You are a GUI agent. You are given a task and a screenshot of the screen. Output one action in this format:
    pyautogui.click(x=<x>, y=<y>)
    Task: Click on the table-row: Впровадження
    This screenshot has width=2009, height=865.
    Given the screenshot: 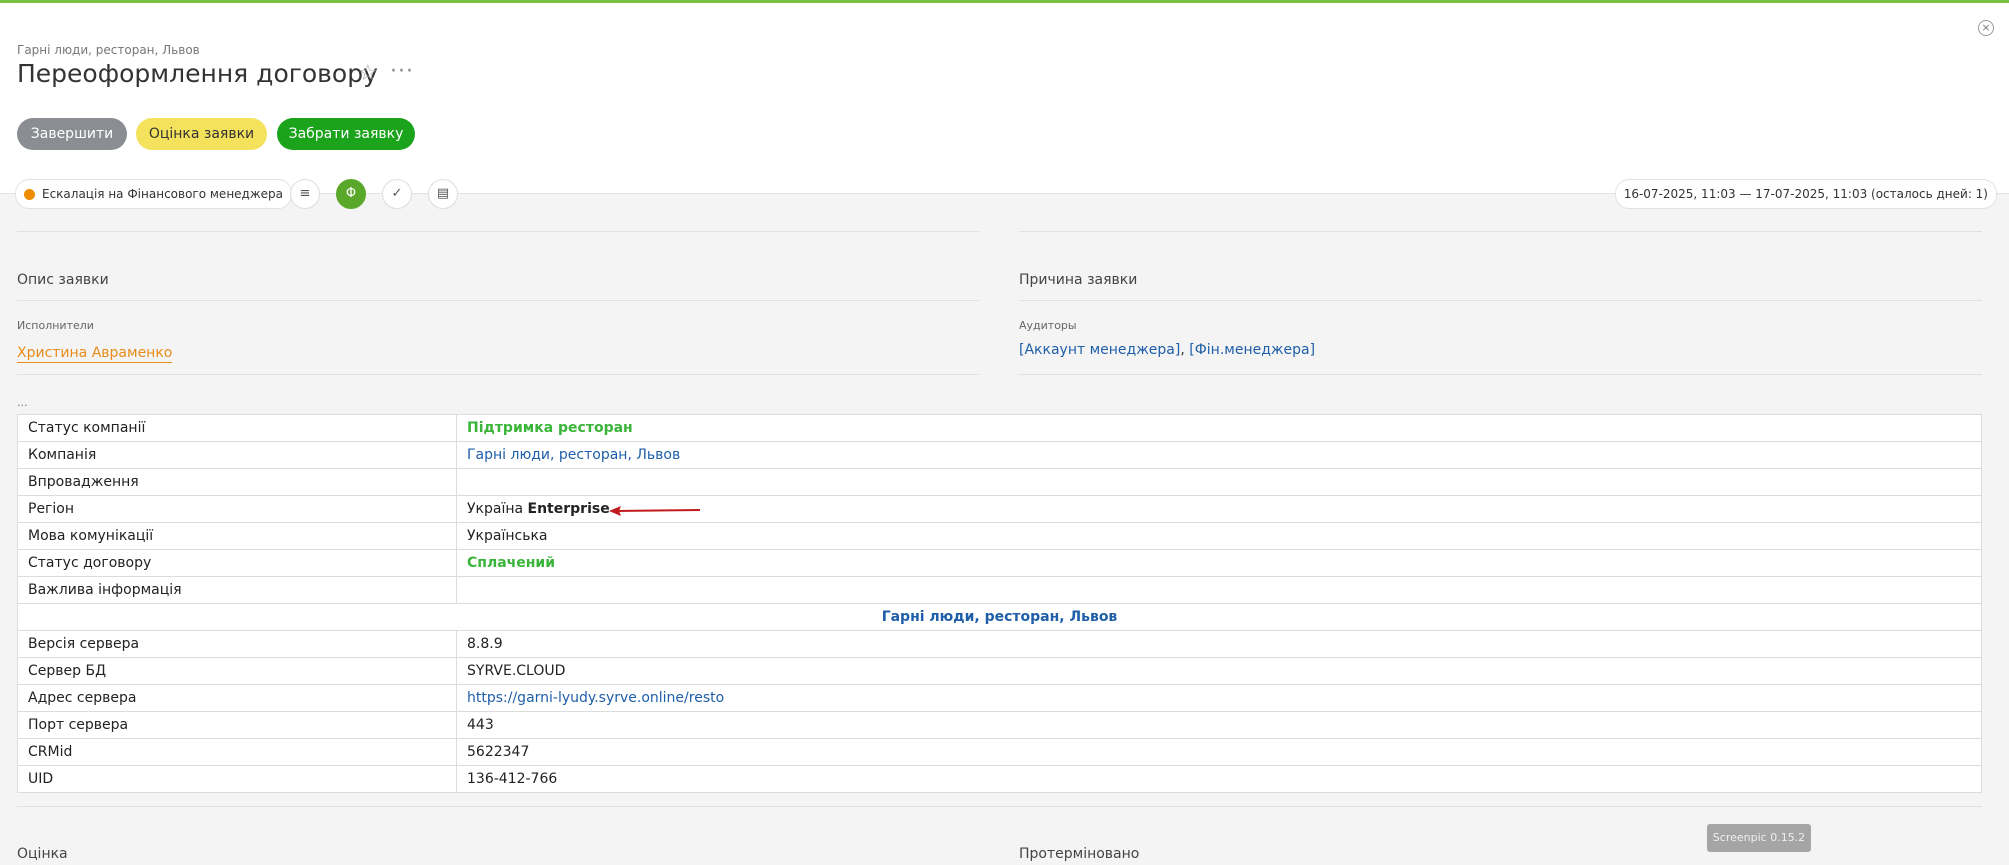 What is the action you would take?
    pyautogui.click(x=999, y=482)
    